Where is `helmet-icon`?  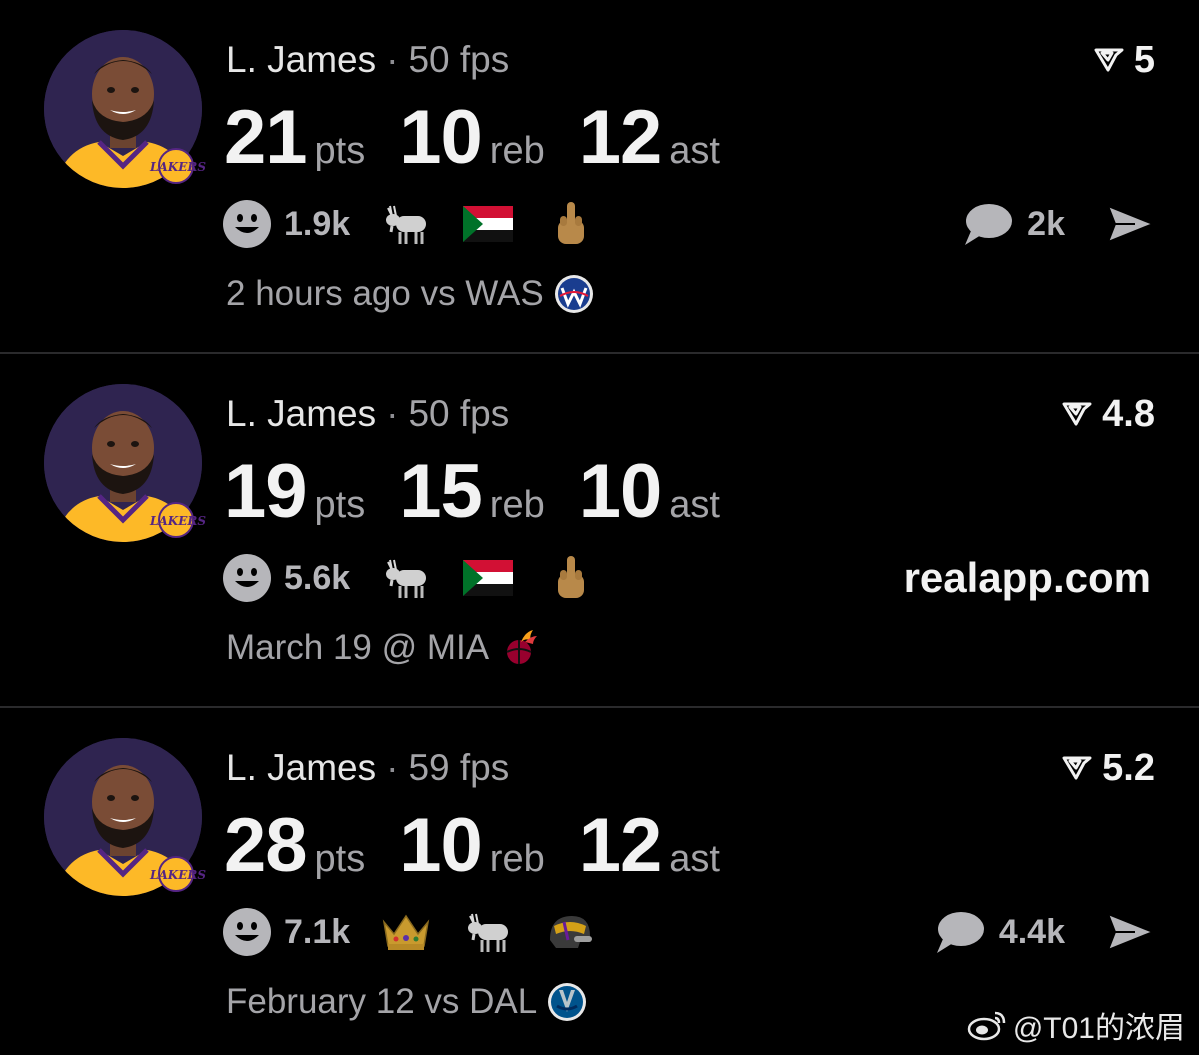 helmet-icon is located at coordinates (570, 932).